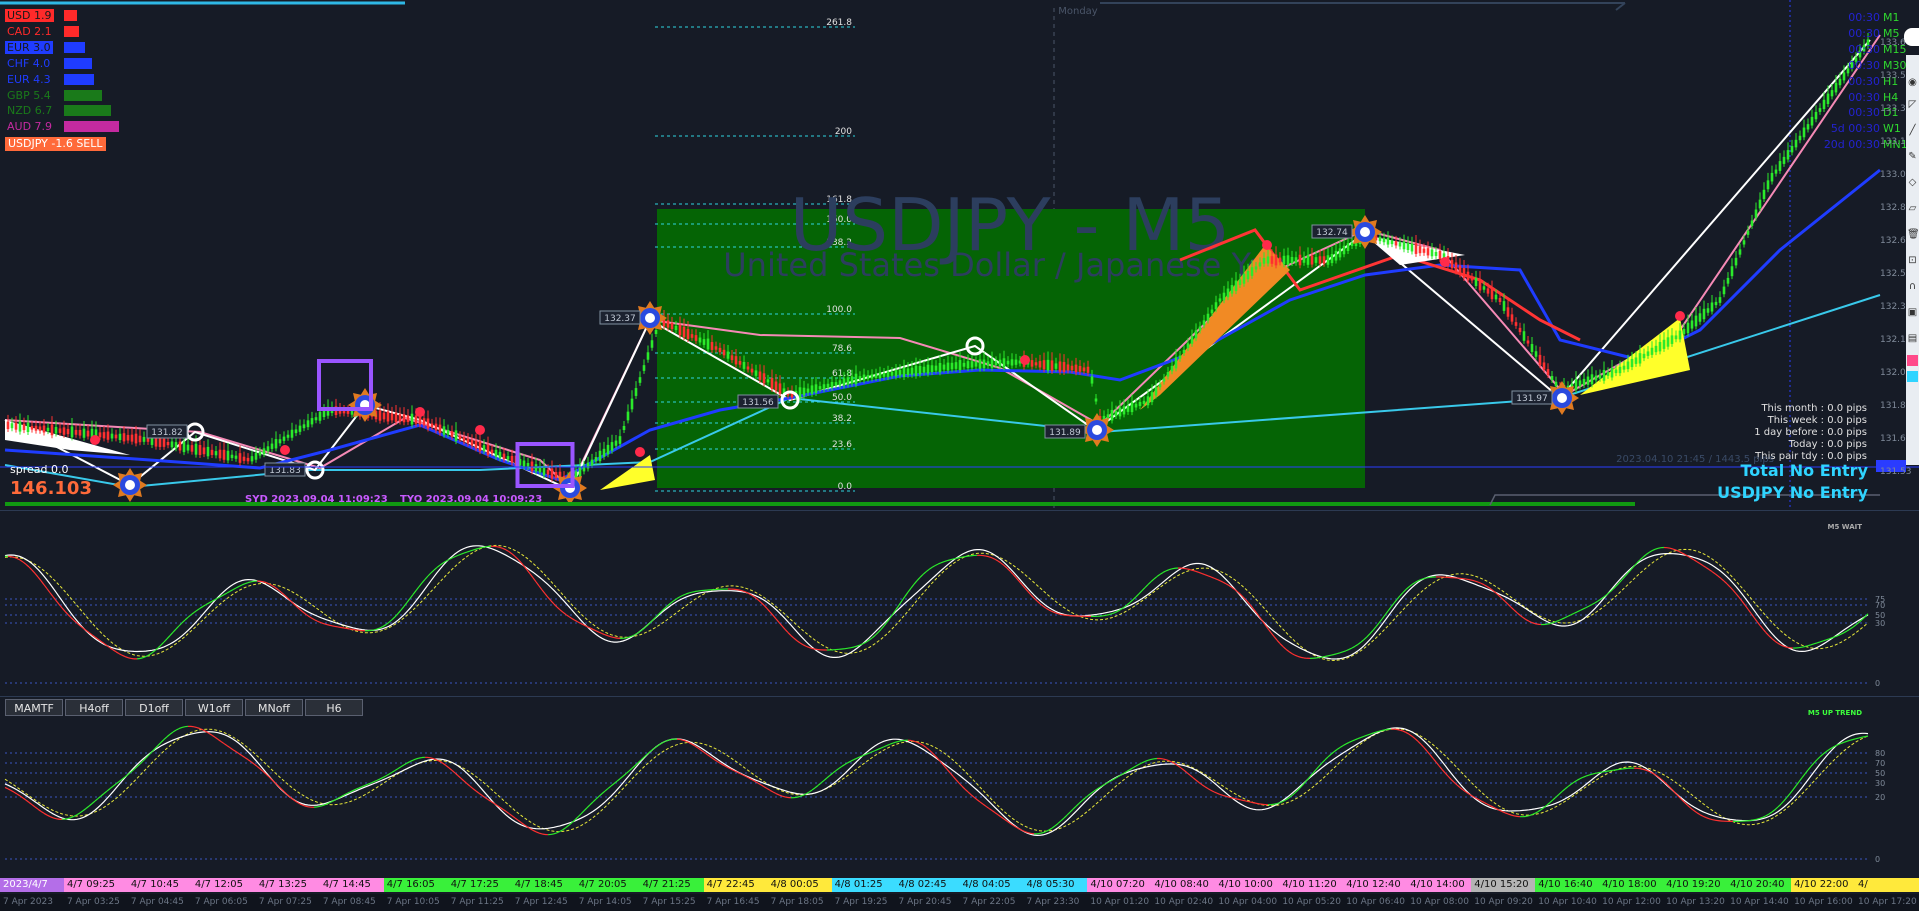 This screenshot has height=911, width=1919. I want to click on mtf-toggle-button: H4off, so click(94, 707).